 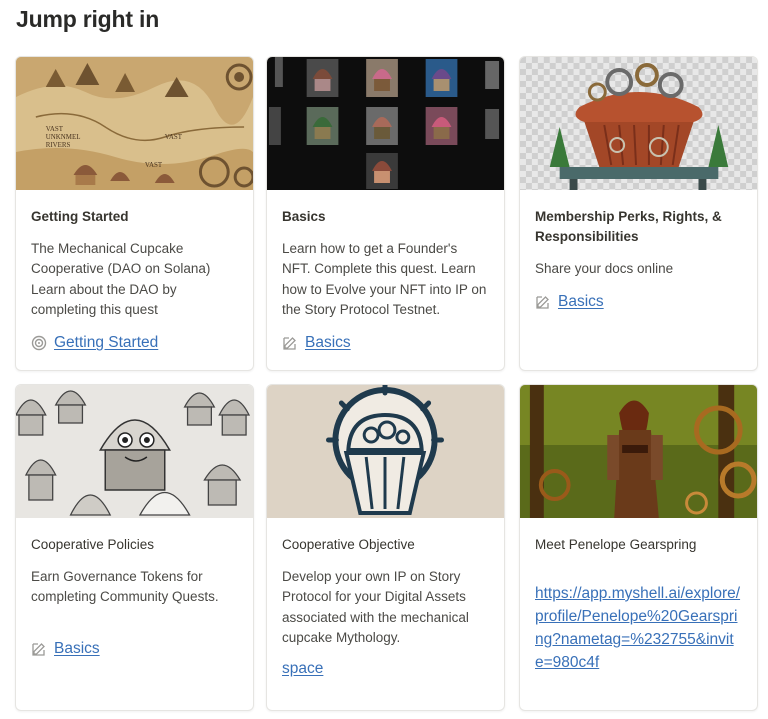 I want to click on card-link: space, so click(x=302, y=669).